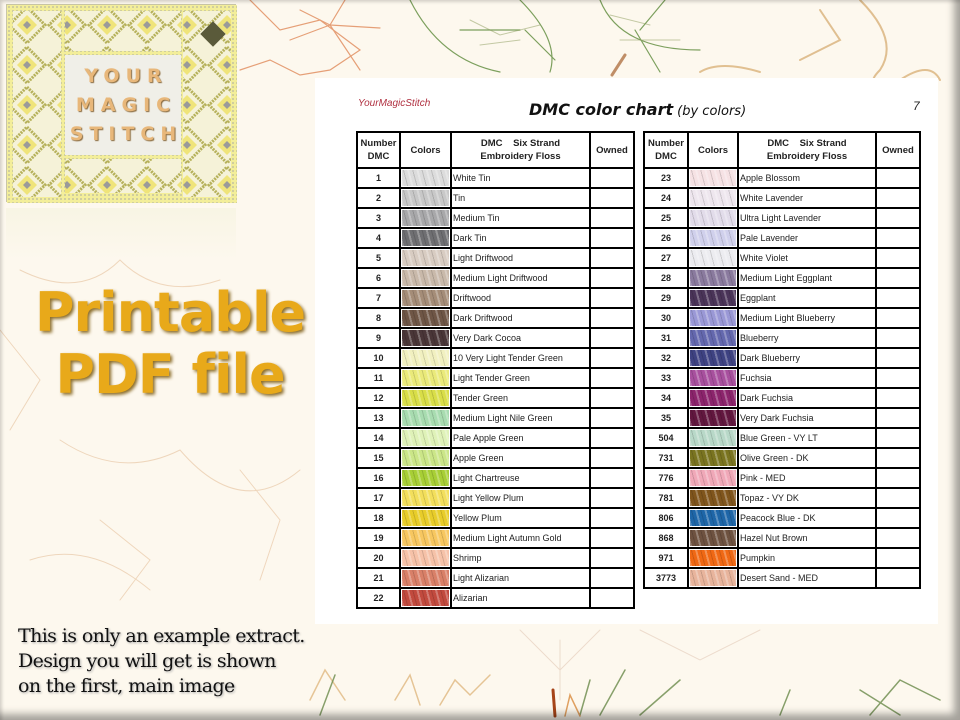 This screenshot has width=960, height=720. Describe the element at coordinates (520, 518) in the screenshot. I see `floss-name: Yellow Plum` at that location.